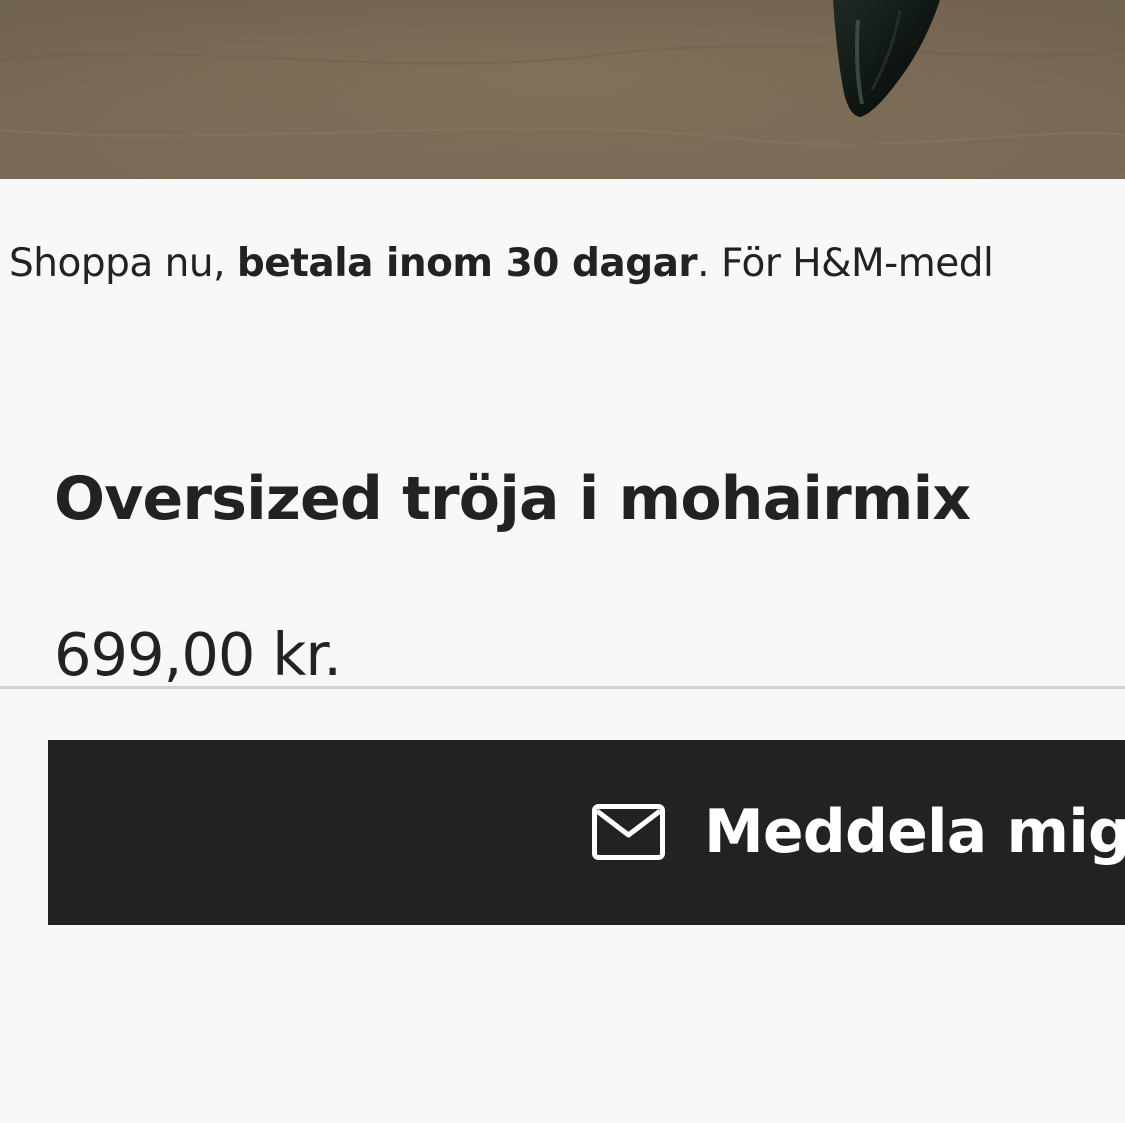 Image resolution: width=1125 pixels, height=1123 pixels. Describe the element at coordinates (914, 832) in the screenshot. I see `notify-me-label: Meddela mig` at that location.